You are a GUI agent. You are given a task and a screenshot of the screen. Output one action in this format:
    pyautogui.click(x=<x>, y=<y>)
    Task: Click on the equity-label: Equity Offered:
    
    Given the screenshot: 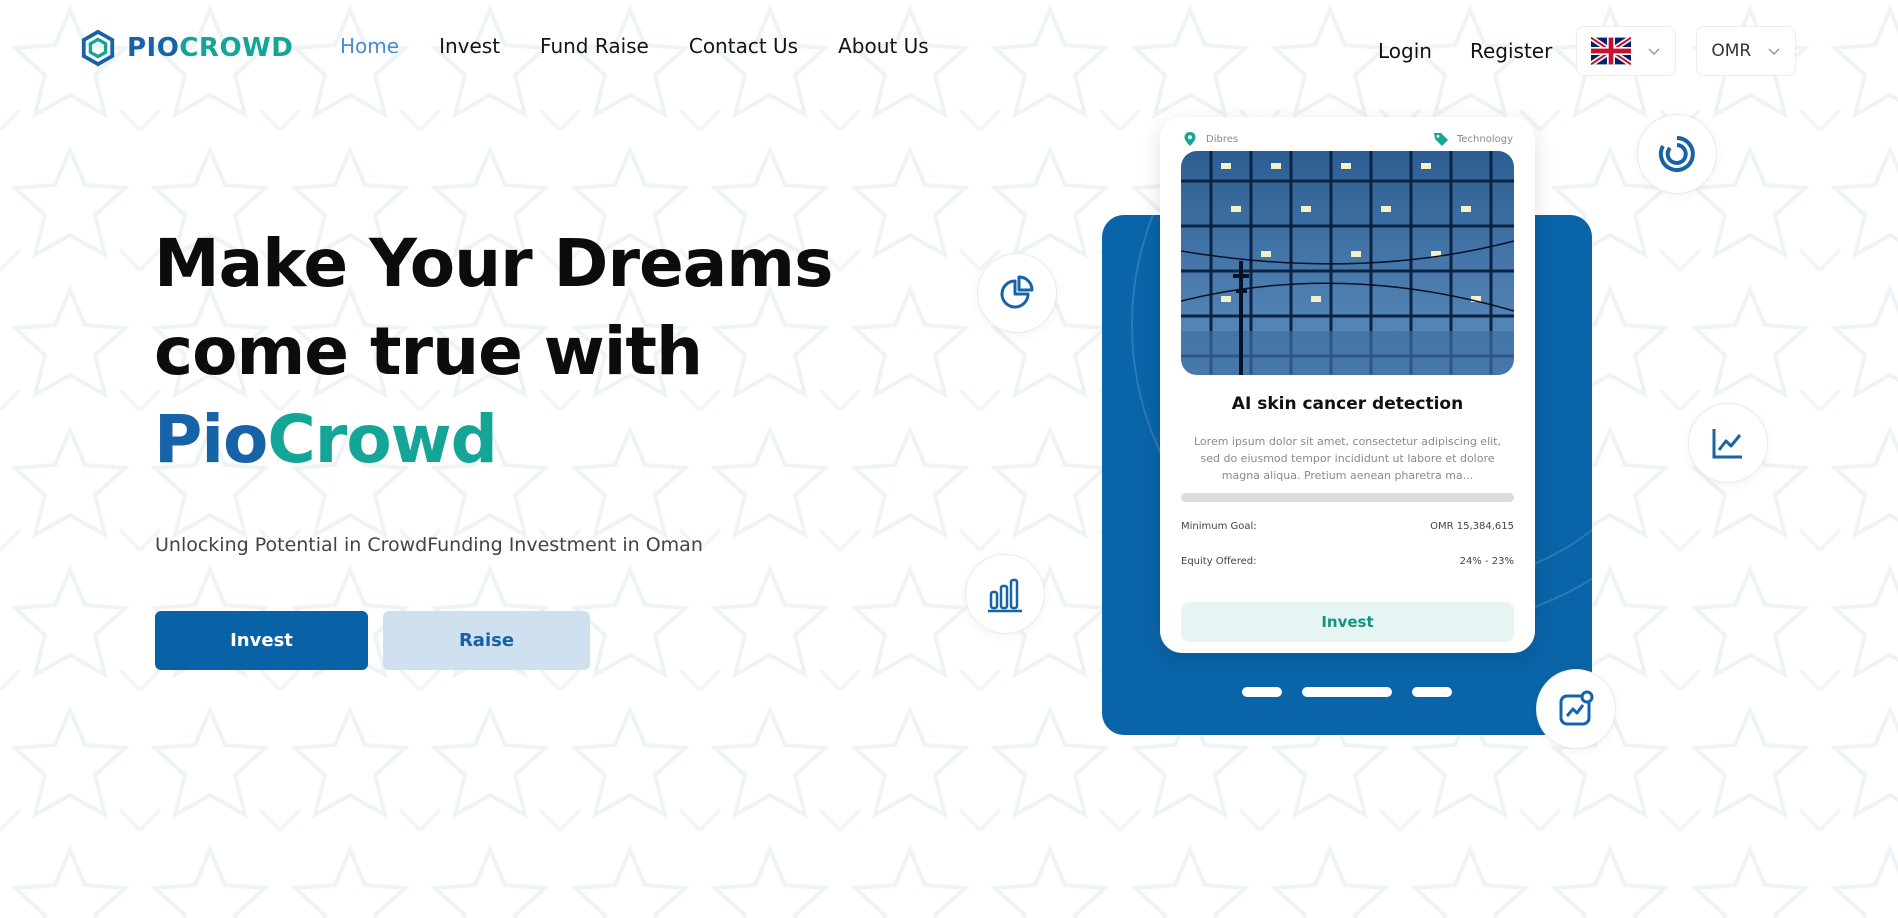 What is the action you would take?
    pyautogui.click(x=1219, y=561)
    